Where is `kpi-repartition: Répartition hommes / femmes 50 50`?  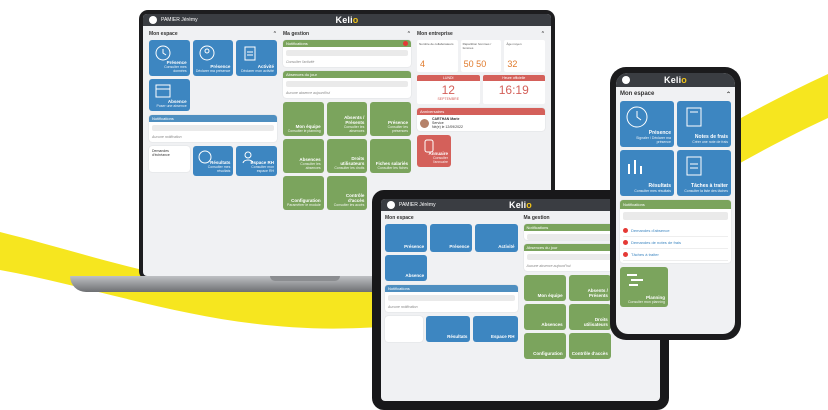
kpi-repartition: Répartition hommes / femmes 50 50 is located at coordinates (481, 56).